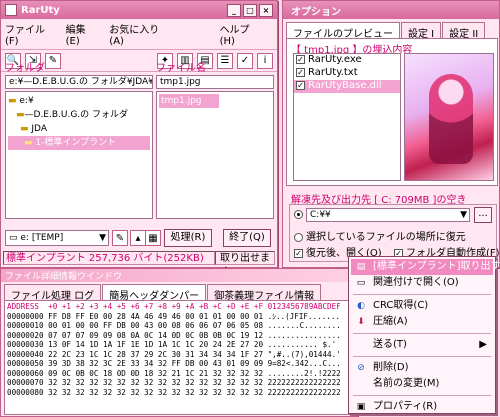 The width and height of the screenshot is (500, 417). What do you see at coordinates (239, 34) in the screenshot?
I see `menu-help: ヘルプ(H)` at bounding box center [239, 34].